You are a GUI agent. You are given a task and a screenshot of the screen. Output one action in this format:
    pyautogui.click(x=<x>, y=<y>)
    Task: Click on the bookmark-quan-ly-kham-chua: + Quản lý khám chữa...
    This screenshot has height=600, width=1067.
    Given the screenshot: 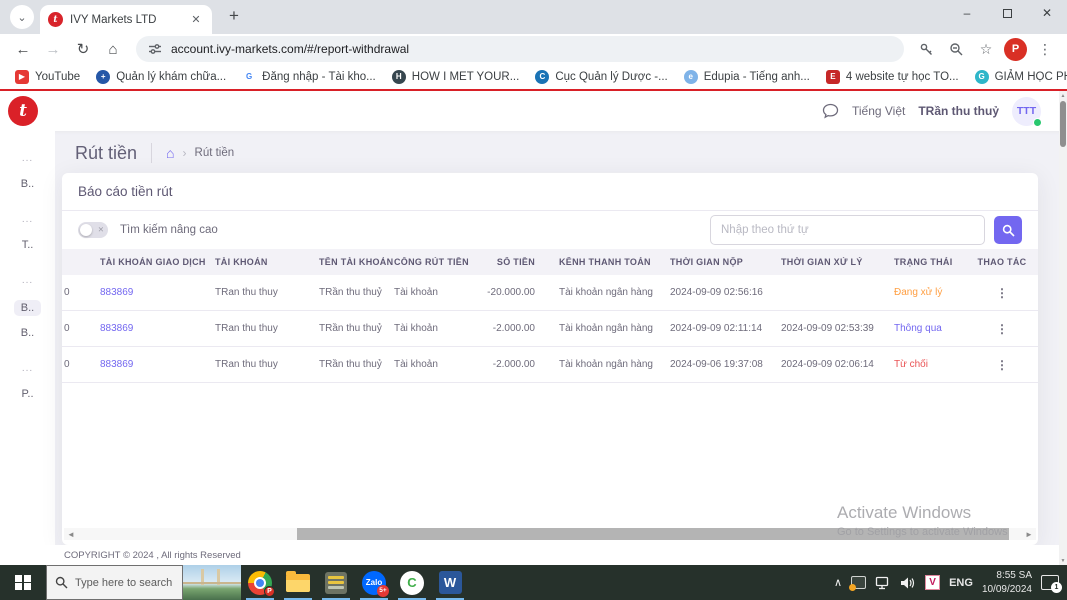 What is the action you would take?
    pyautogui.click(x=161, y=77)
    